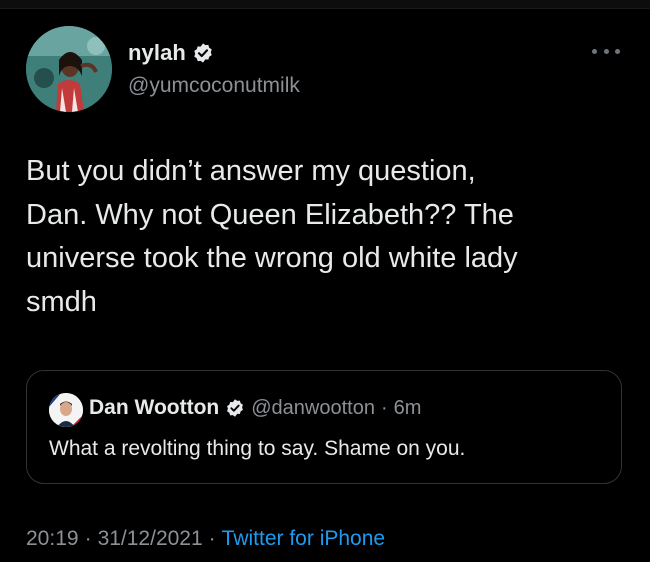  Describe the element at coordinates (408, 408) in the screenshot. I see `quote-timestamp: 6m` at that location.